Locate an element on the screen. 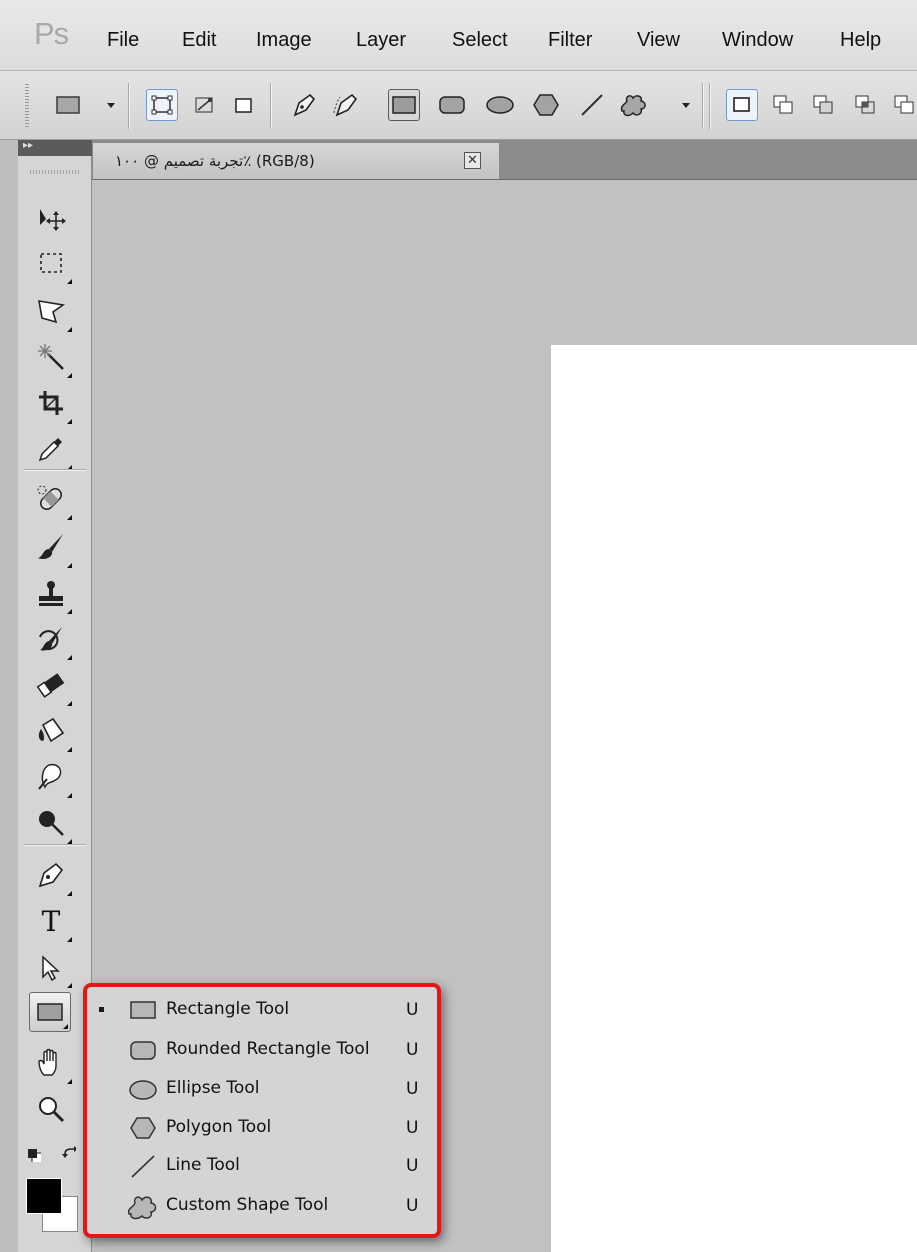  dodge-tool-icon is located at coordinates (51, 823).